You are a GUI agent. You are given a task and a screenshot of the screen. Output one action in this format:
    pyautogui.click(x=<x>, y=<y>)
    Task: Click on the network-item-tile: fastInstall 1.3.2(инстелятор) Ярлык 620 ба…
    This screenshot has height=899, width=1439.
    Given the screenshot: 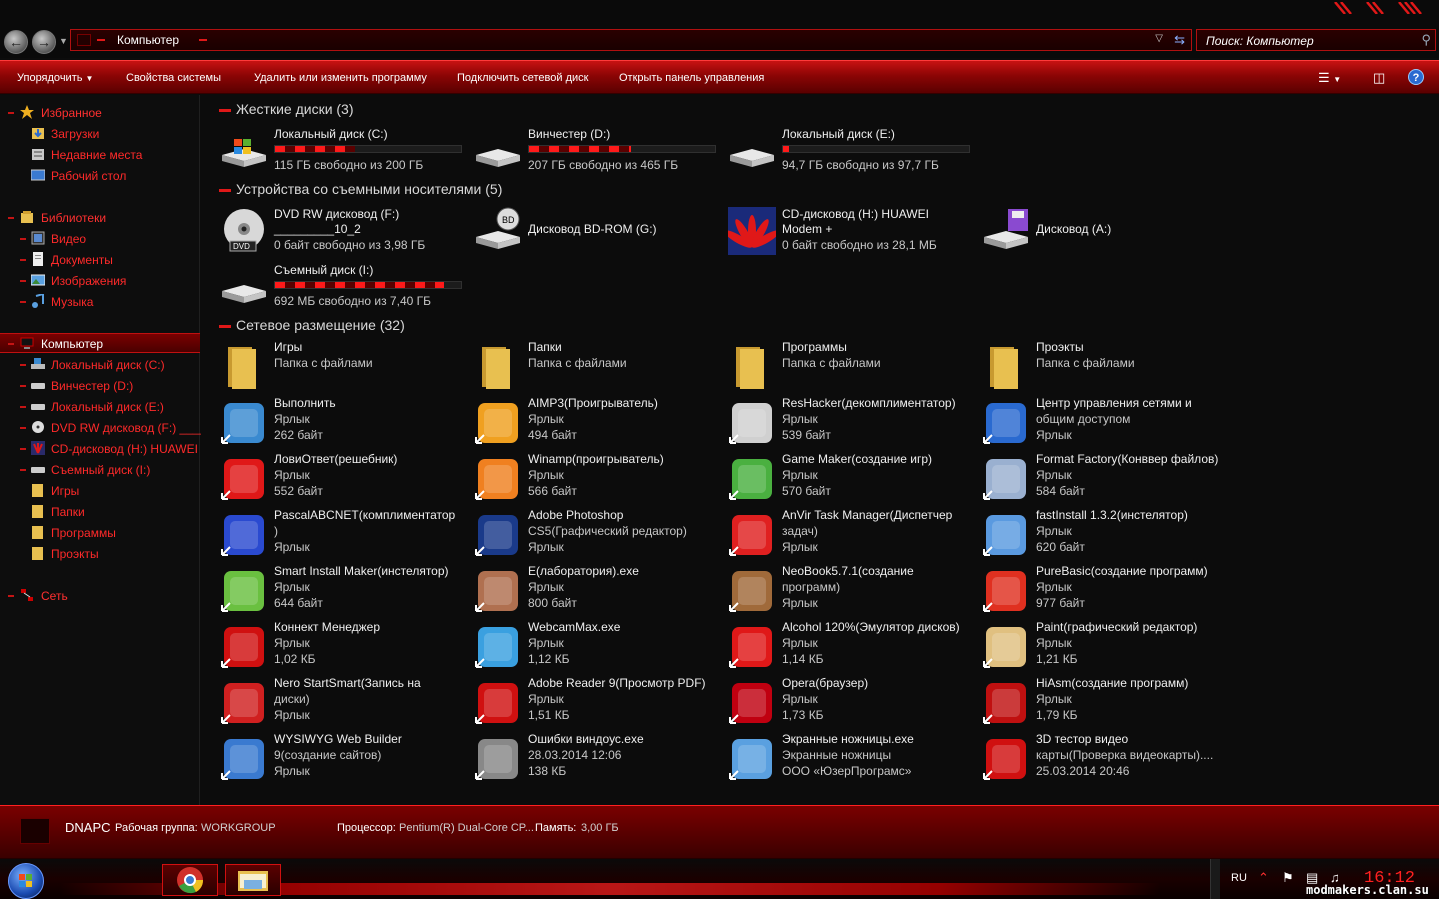 What is the action you would take?
    pyautogui.click(x=1107, y=535)
    